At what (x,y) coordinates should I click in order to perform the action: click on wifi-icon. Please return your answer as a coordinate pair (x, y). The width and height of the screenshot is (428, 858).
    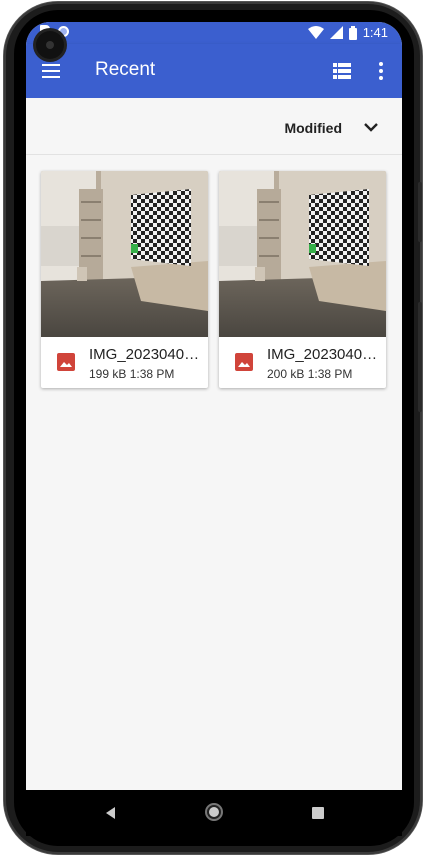
    Looking at the image, I should click on (315, 32).